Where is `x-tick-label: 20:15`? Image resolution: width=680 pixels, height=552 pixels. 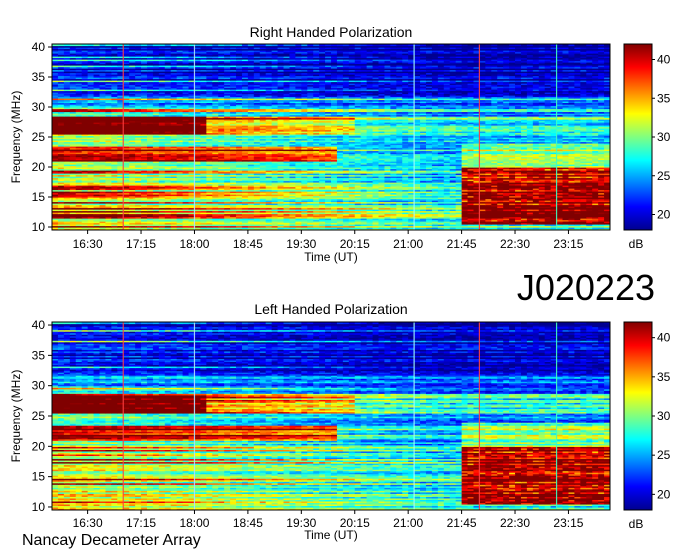 x-tick-label: 20:15 is located at coordinates (355, 244).